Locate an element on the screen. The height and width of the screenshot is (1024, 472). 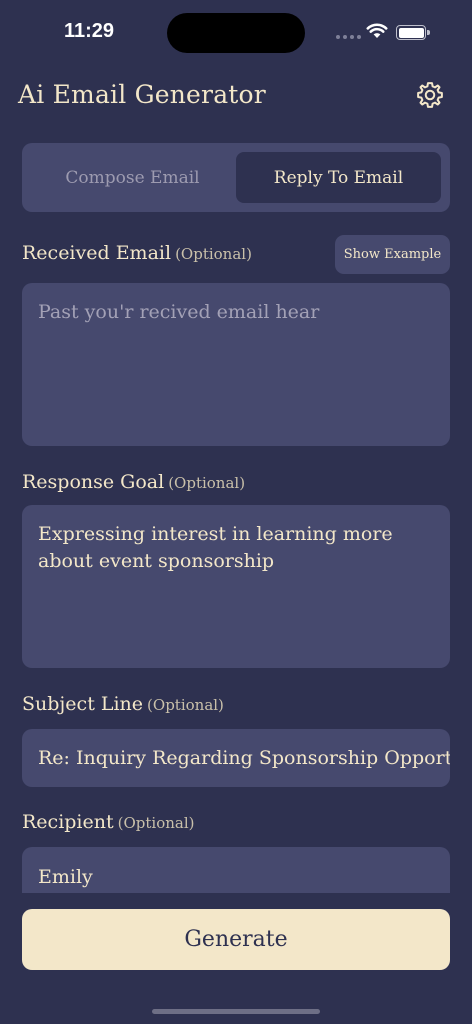
home-indicator is located at coordinates (236, 1011).